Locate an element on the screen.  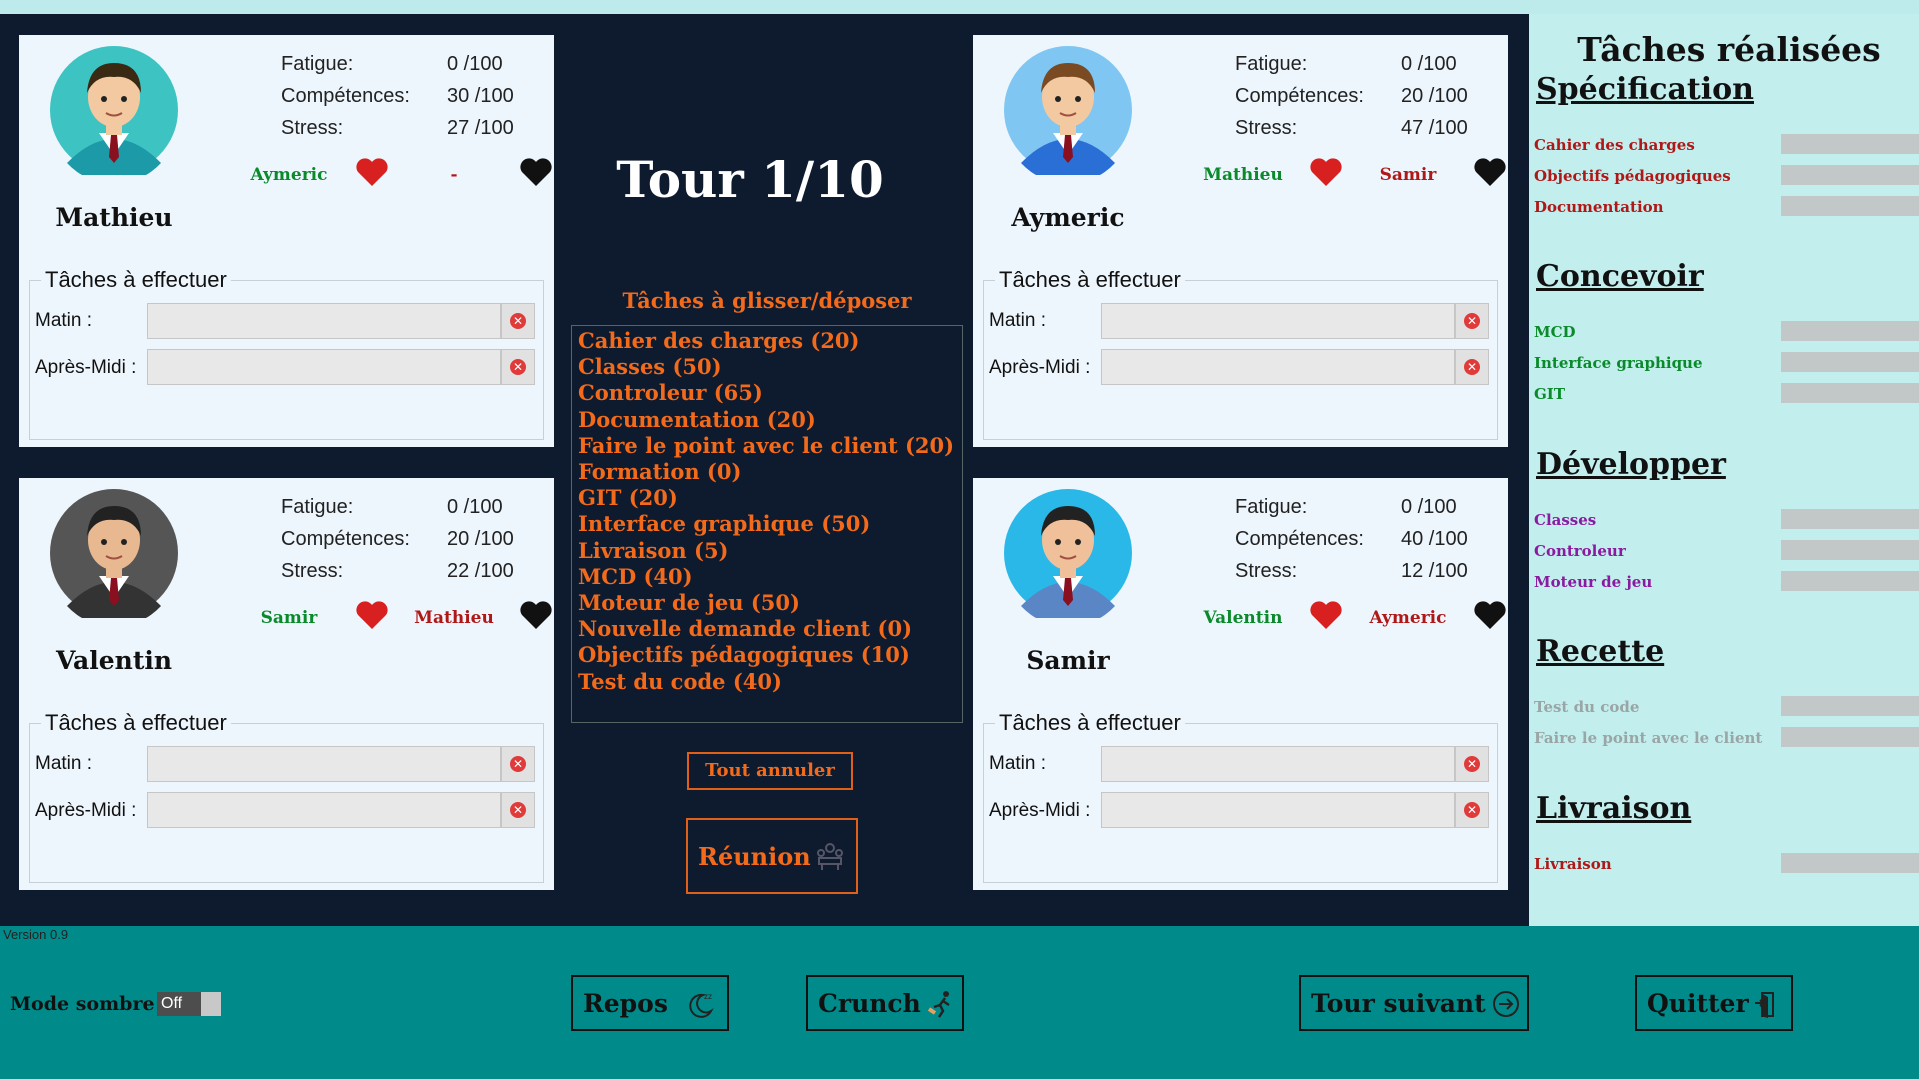
disliked-colleague: Aymeric is located at coordinates (1408, 618).